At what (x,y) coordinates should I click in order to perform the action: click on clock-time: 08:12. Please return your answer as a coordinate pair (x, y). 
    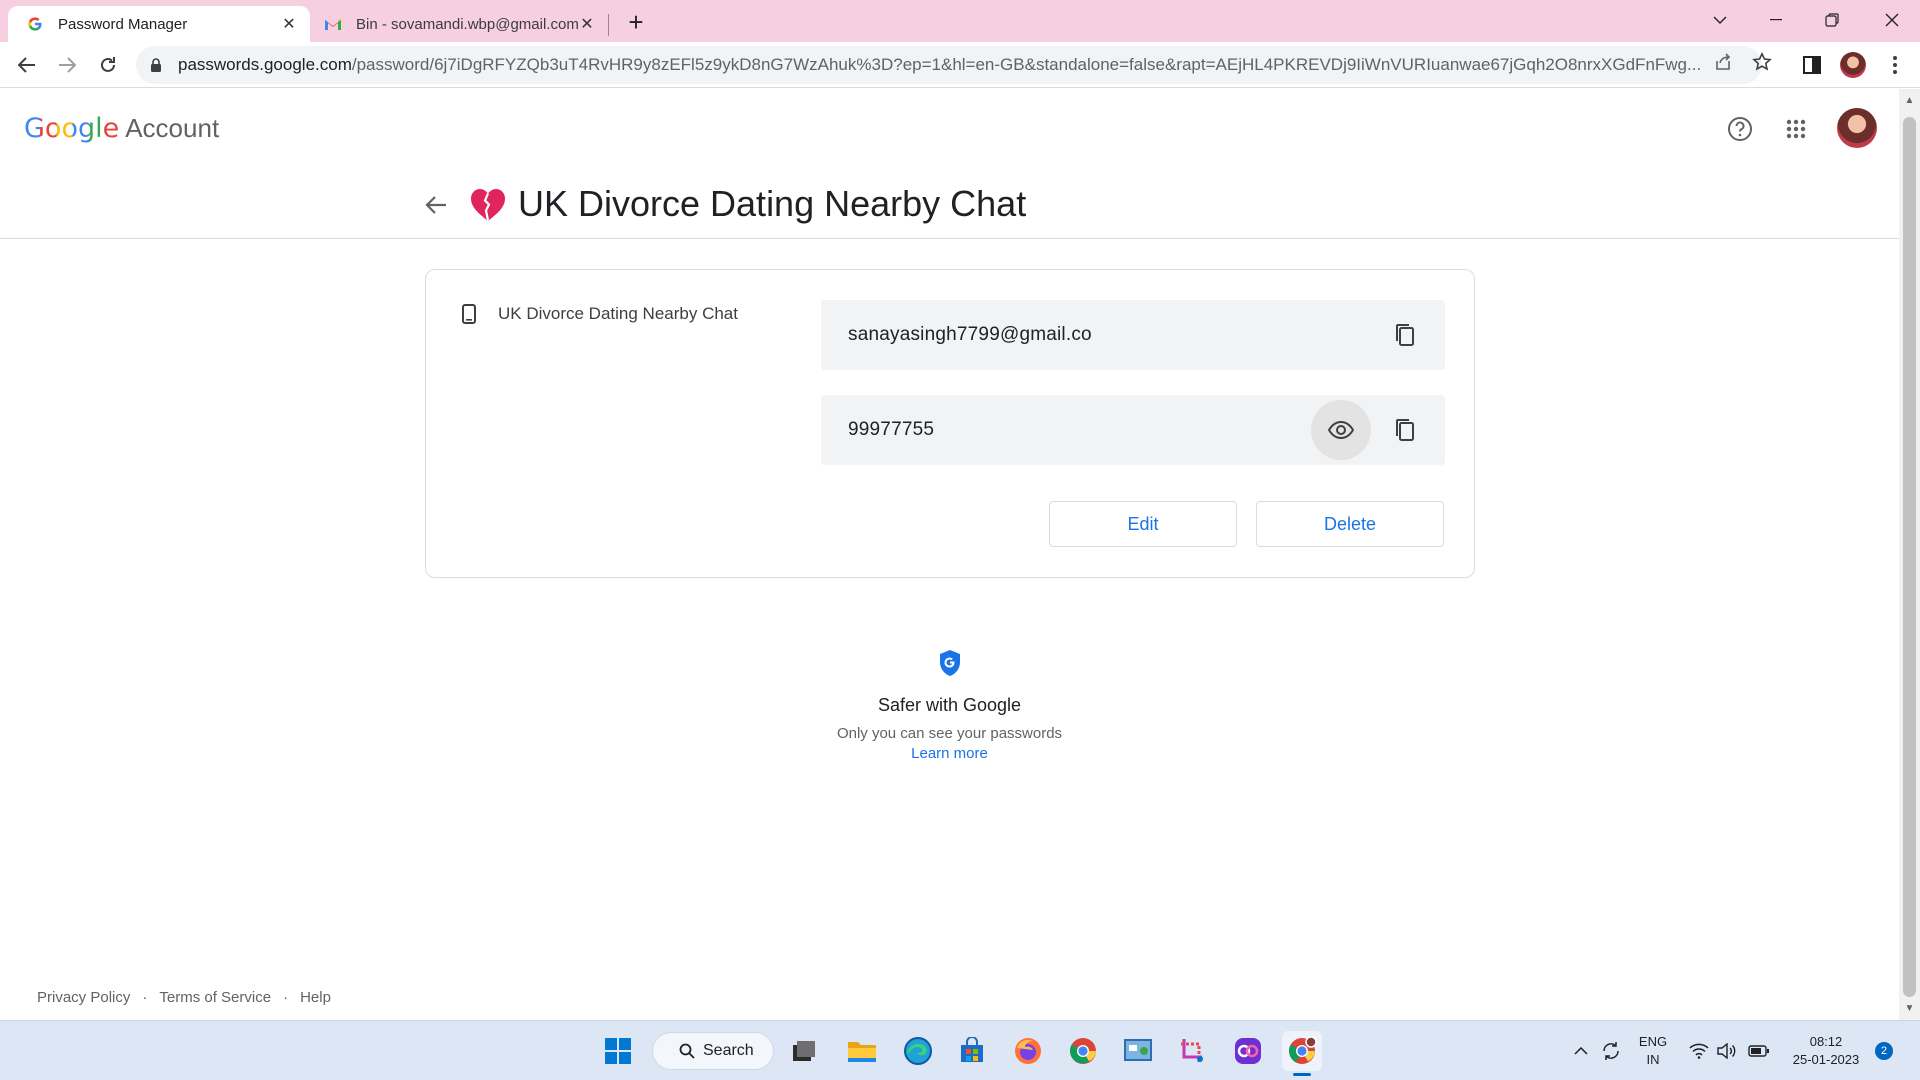
    Looking at the image, I should click on (1826, 1041).